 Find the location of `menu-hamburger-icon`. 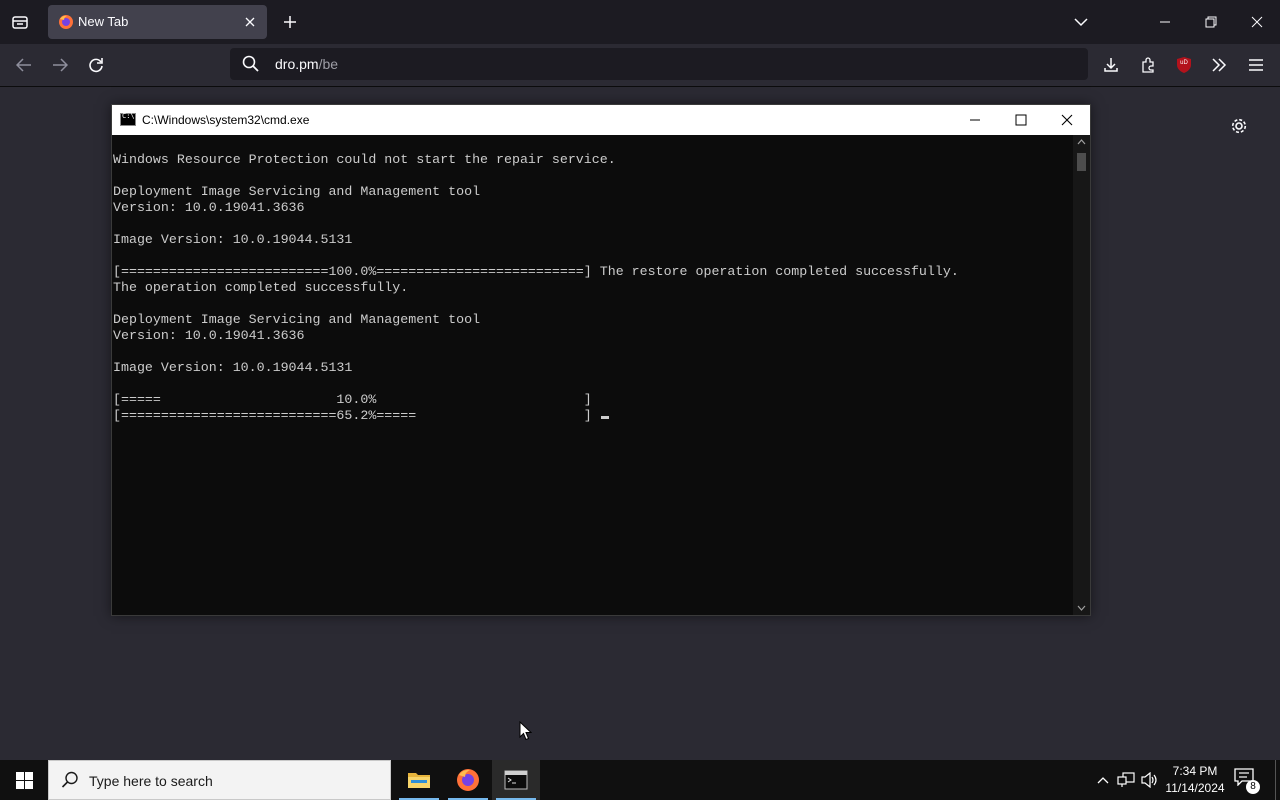

menu-hamburger-icon is located at coordinates (1256, 65).